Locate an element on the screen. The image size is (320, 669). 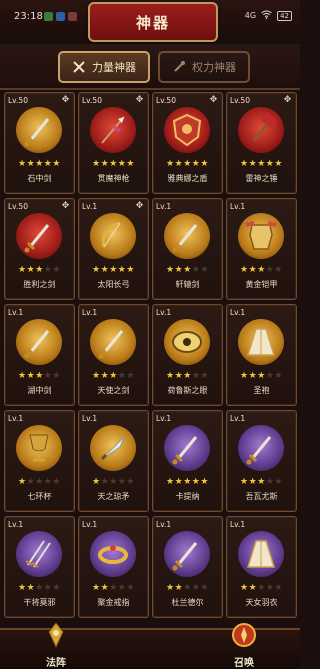
artifact-card: Lv.1 ★★★★★ 湖中剑 is located at coordinates (39, 355).